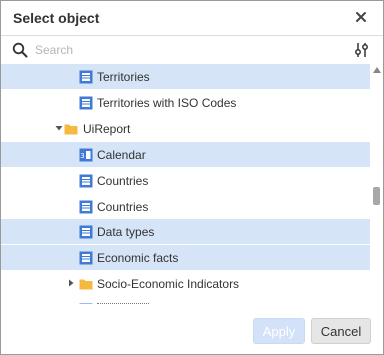  I want to click on tree-item: Territories, so click(185, 76).